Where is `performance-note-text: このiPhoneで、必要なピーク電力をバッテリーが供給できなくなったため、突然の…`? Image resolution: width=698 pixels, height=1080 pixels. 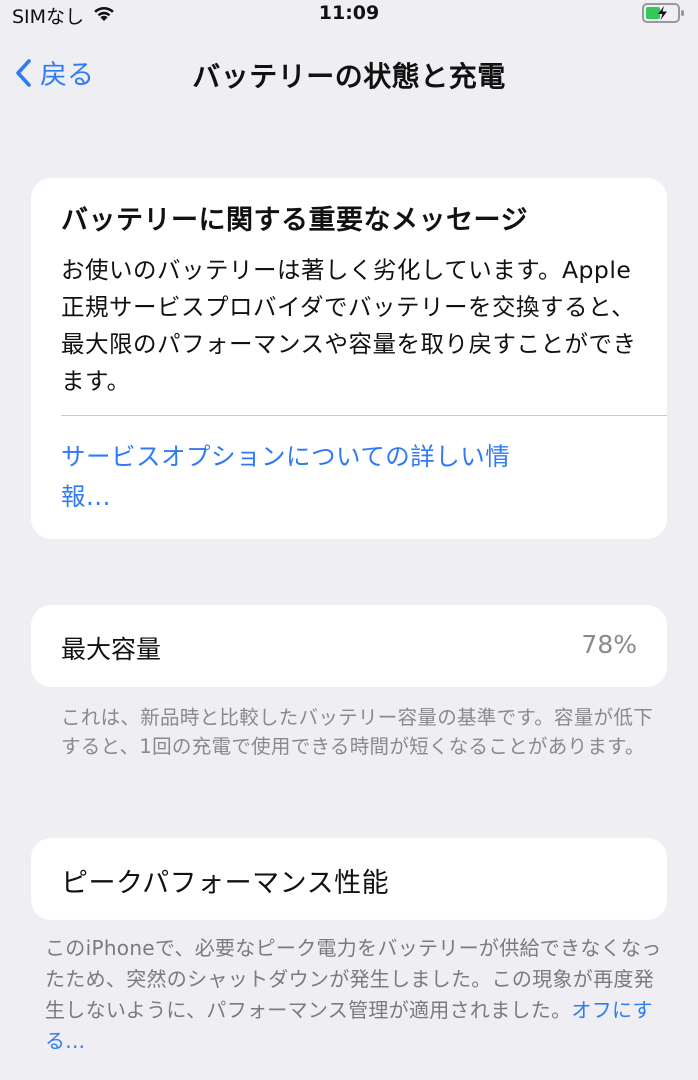
performance-note-text: このiPhoneで、必要なピーク電力をバッテリーが供給できなくなったため、突然の… is located at coordinates (353, 979).